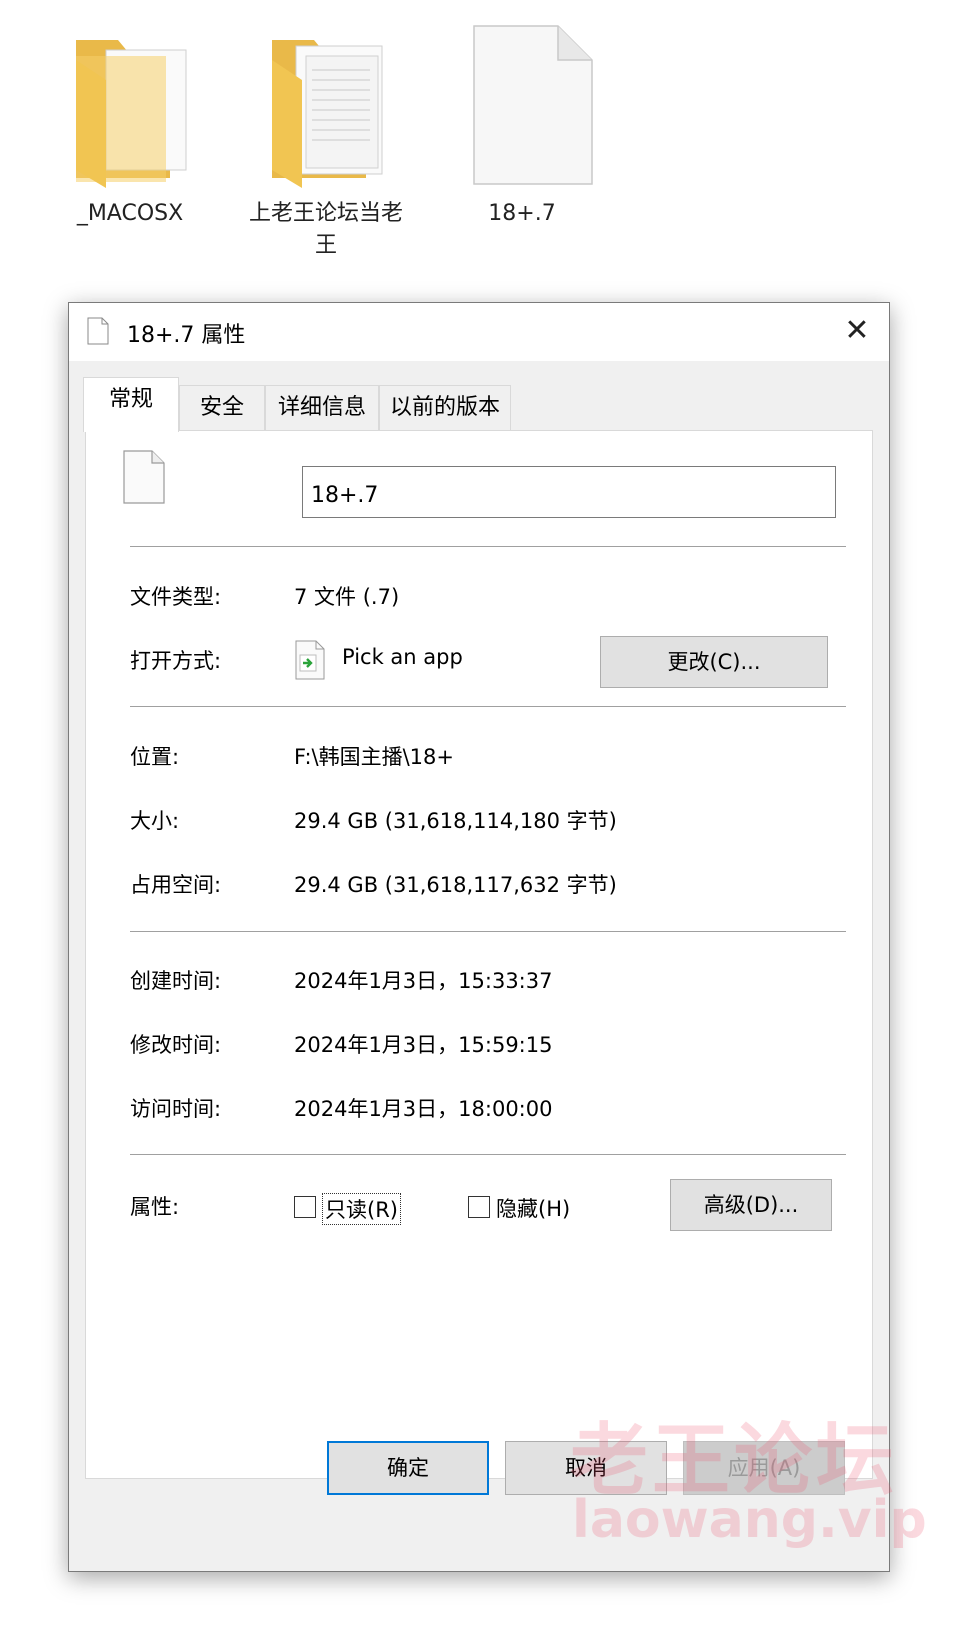  Describe the element at coordinates (445, 407) in the screenshot. I see `tab-previous-versions: 以前的版本` at that location.